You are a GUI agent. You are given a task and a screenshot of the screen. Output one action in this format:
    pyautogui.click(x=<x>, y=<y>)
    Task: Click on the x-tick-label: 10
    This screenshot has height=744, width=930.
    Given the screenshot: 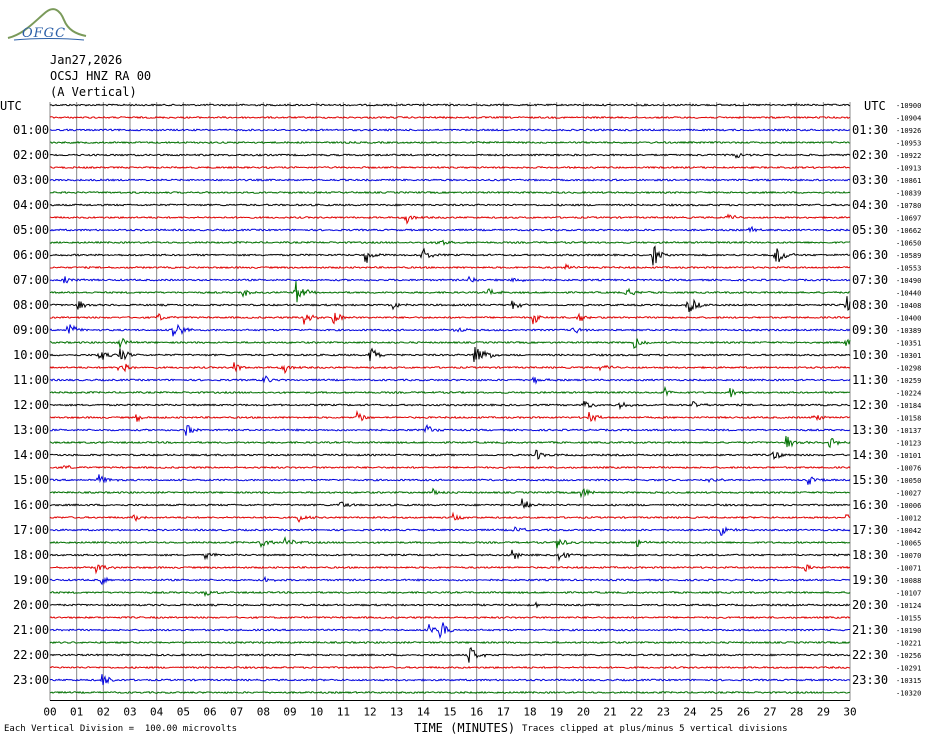 What is the action you would take?
    pyautogui.click(x=316, y=712)
    